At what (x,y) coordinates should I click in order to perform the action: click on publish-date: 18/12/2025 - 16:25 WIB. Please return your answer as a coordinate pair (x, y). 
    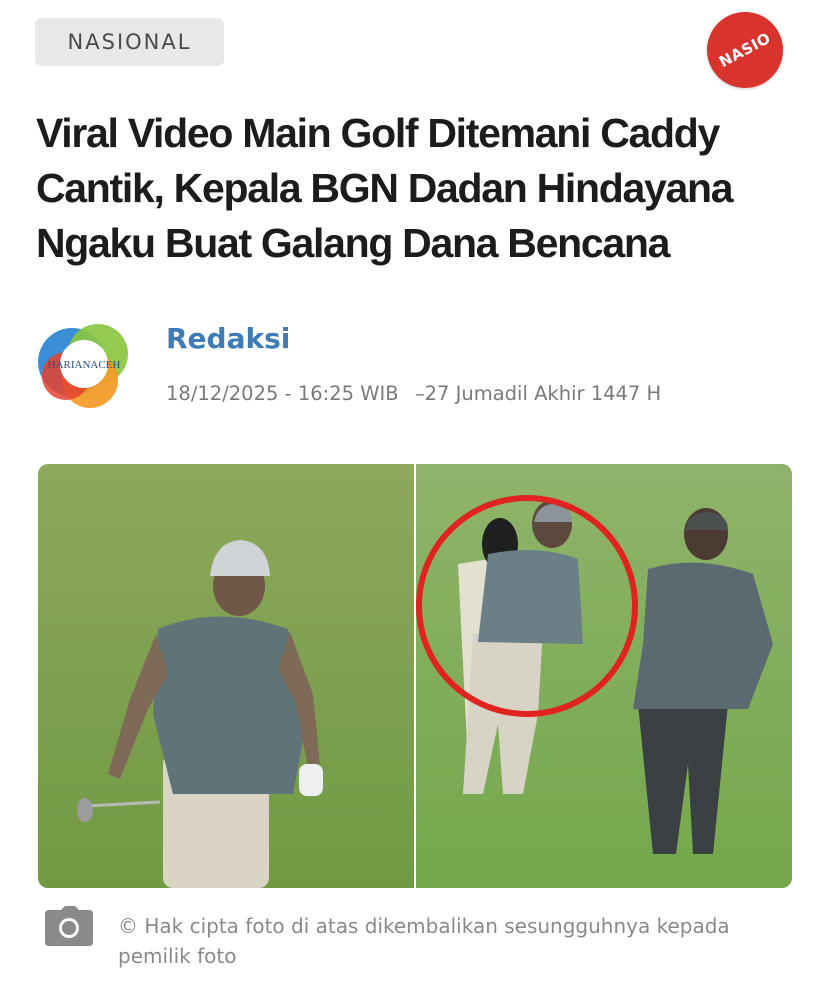
    Looking at the image, I should click on (282, 393).